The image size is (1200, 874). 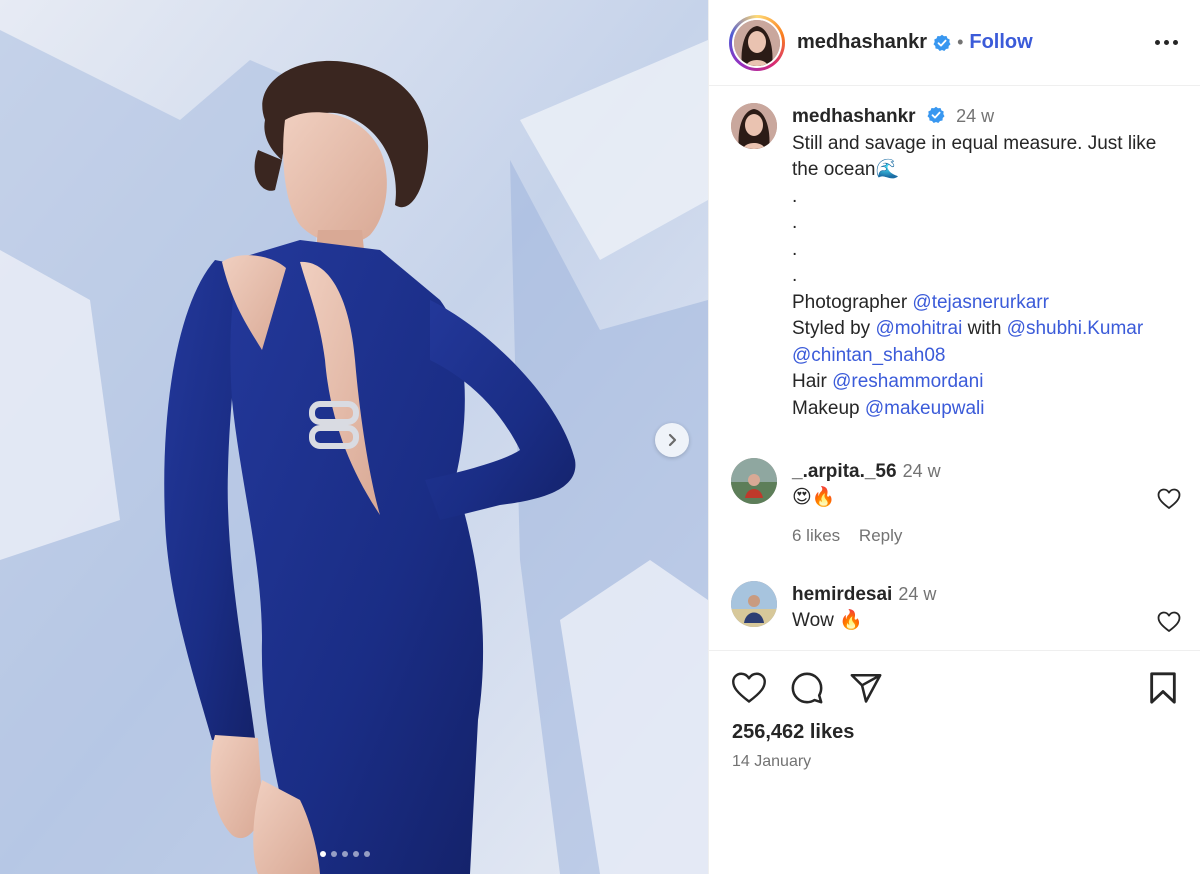 I want to click on comment-item: _.arpita._56 24 w 😍🔥 6 likes Reply, so click(x=956, y=503).